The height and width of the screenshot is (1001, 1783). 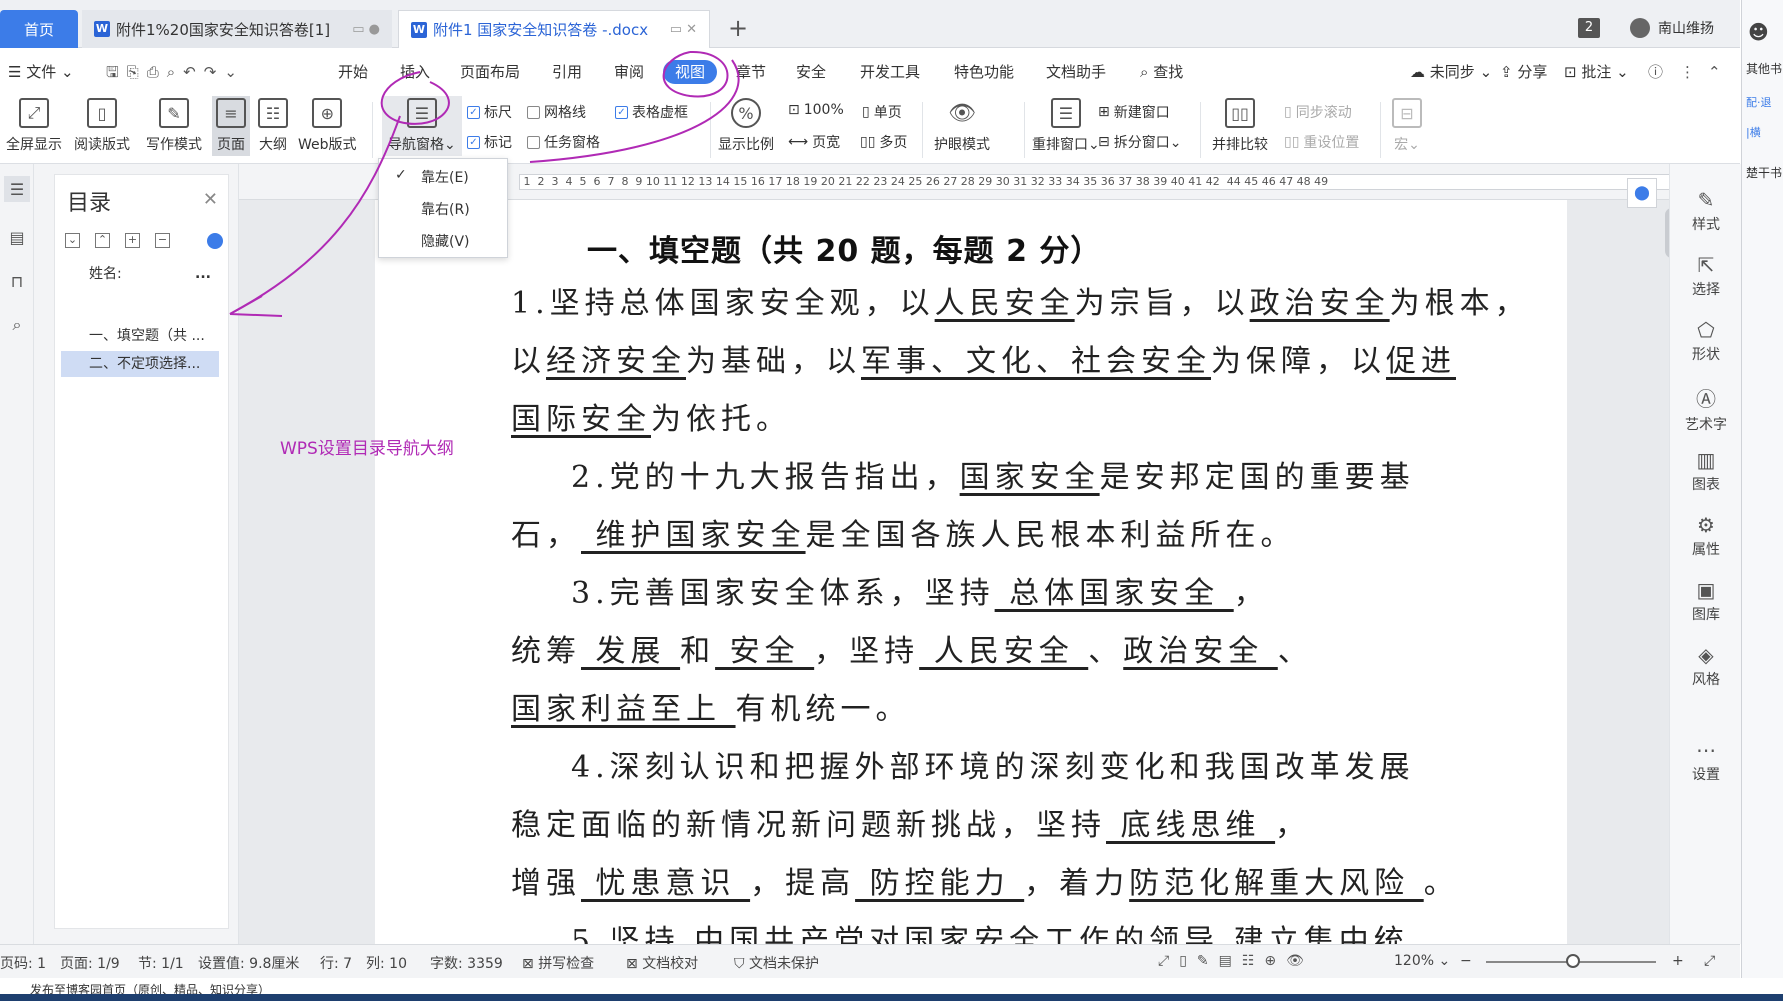 I want to click on account-icon: ☻, so click(x=1758, y=32).